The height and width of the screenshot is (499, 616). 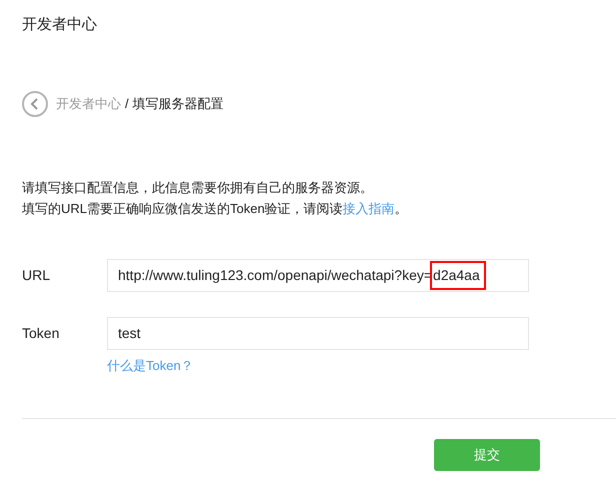 I want to click on back-button, so click(x=35, y=104).